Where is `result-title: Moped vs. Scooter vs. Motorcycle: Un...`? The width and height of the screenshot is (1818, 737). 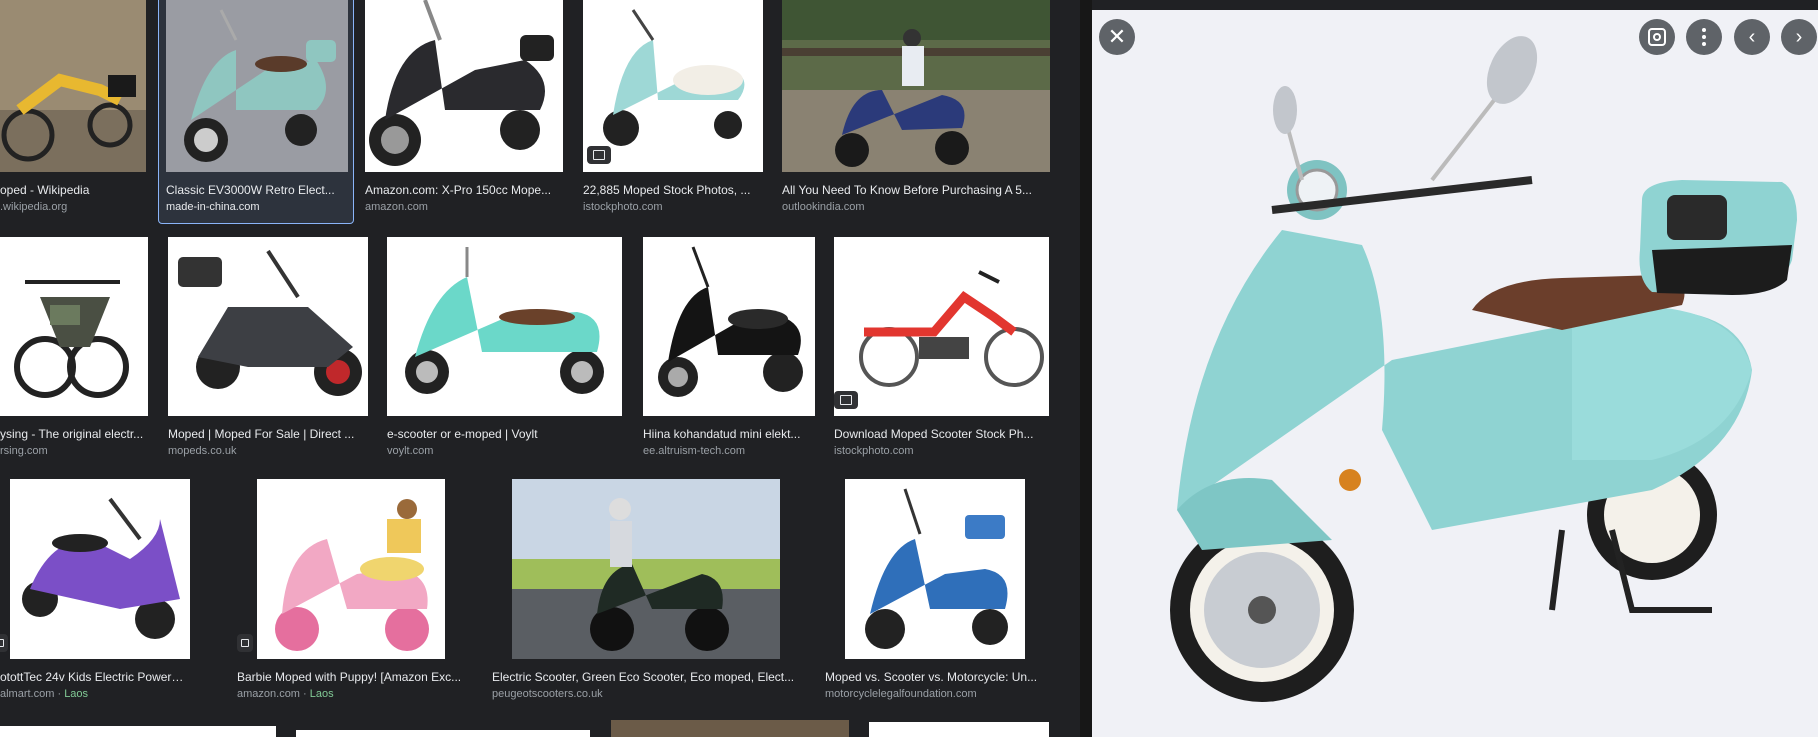 result-title: Moped vs. Scooter vs. Motorcycle: Un... is located at coordinates (940, 677).